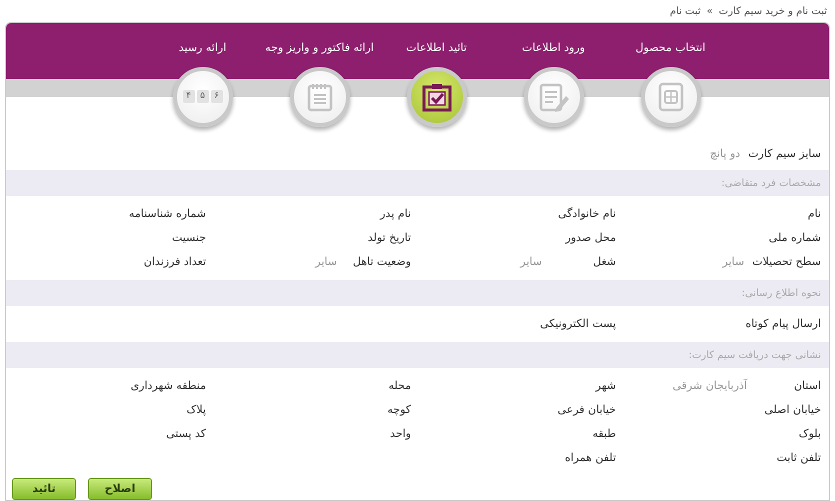 This screenshot has height=501, width=835. I want to click on field-value: آذربایجان شرقی, so click(709, 386).